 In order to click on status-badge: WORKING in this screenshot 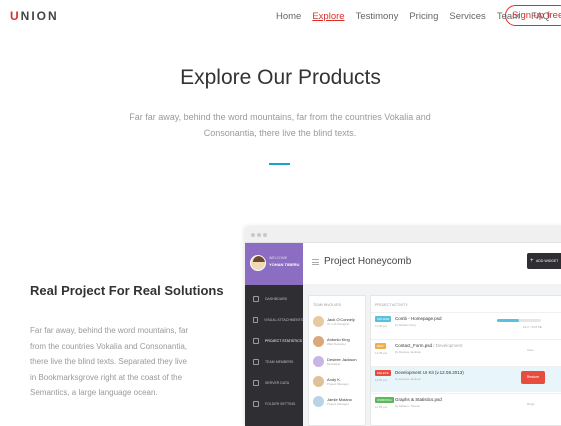, I will do `click(384, 400)`.